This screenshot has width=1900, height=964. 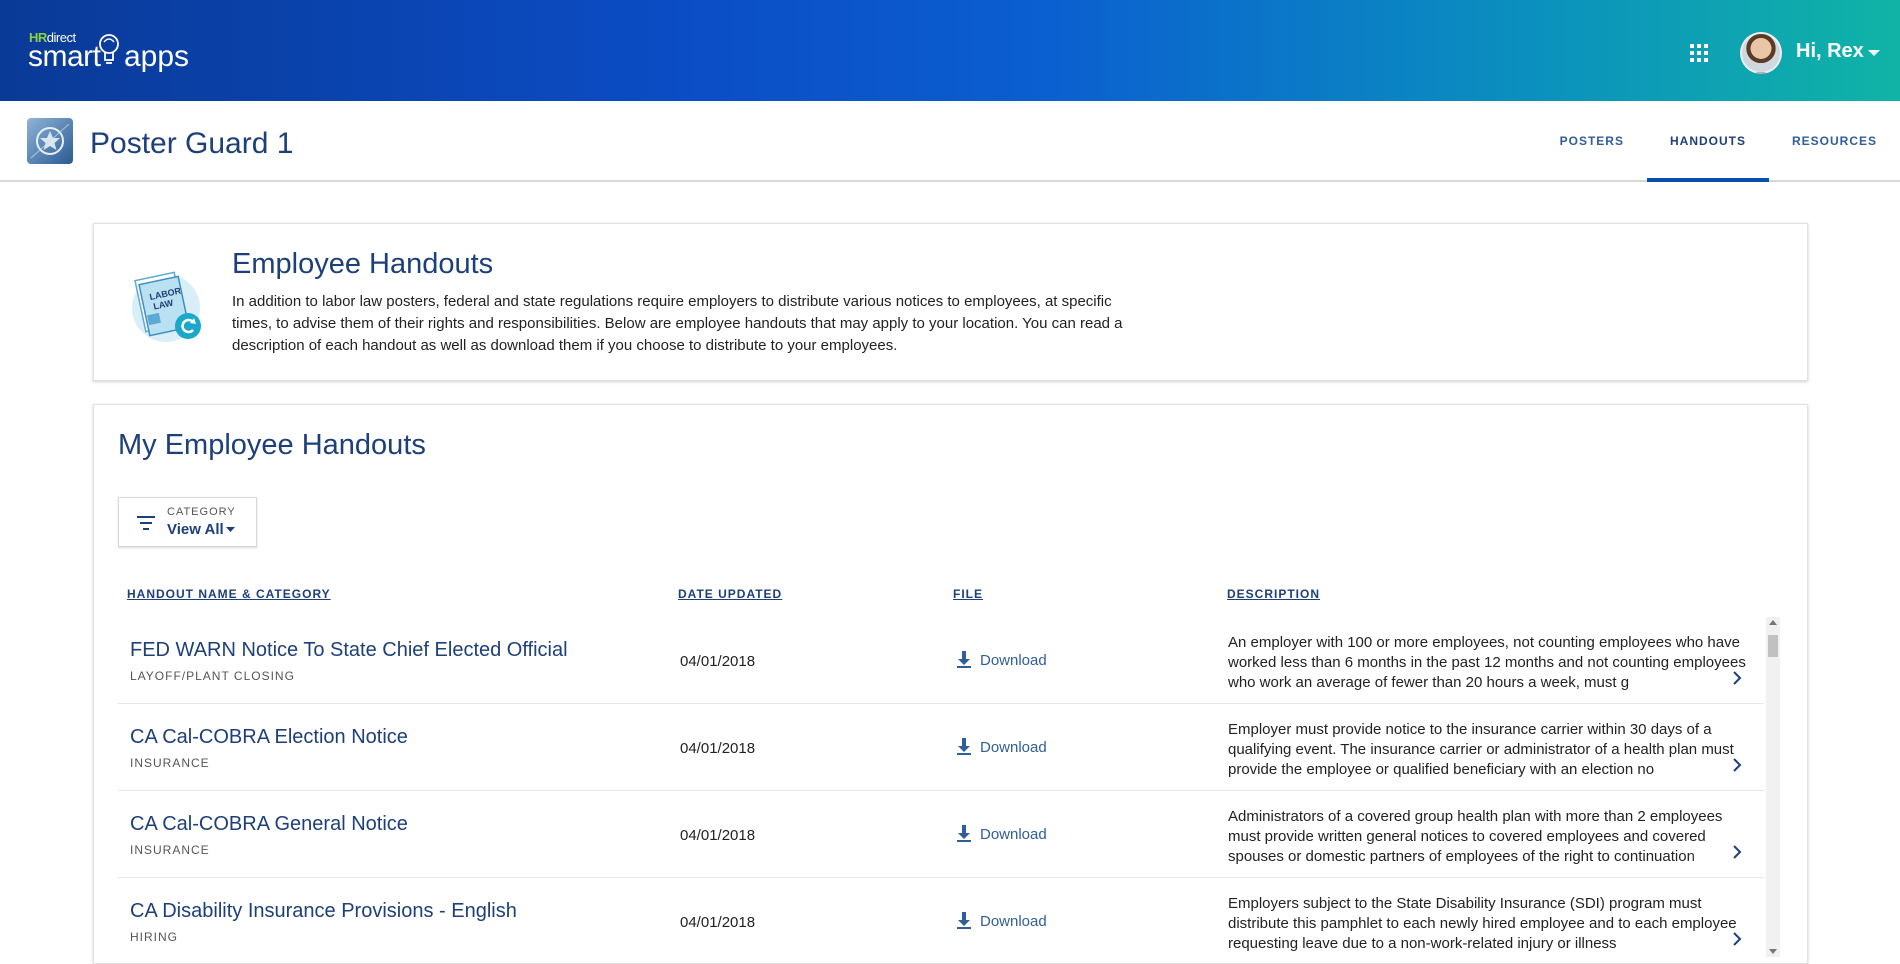 What do you see at coordinates (1273, 594) in the screenshot?
I see `column-header-description: DESCRIPTION` at bounding box center [1273, 594].